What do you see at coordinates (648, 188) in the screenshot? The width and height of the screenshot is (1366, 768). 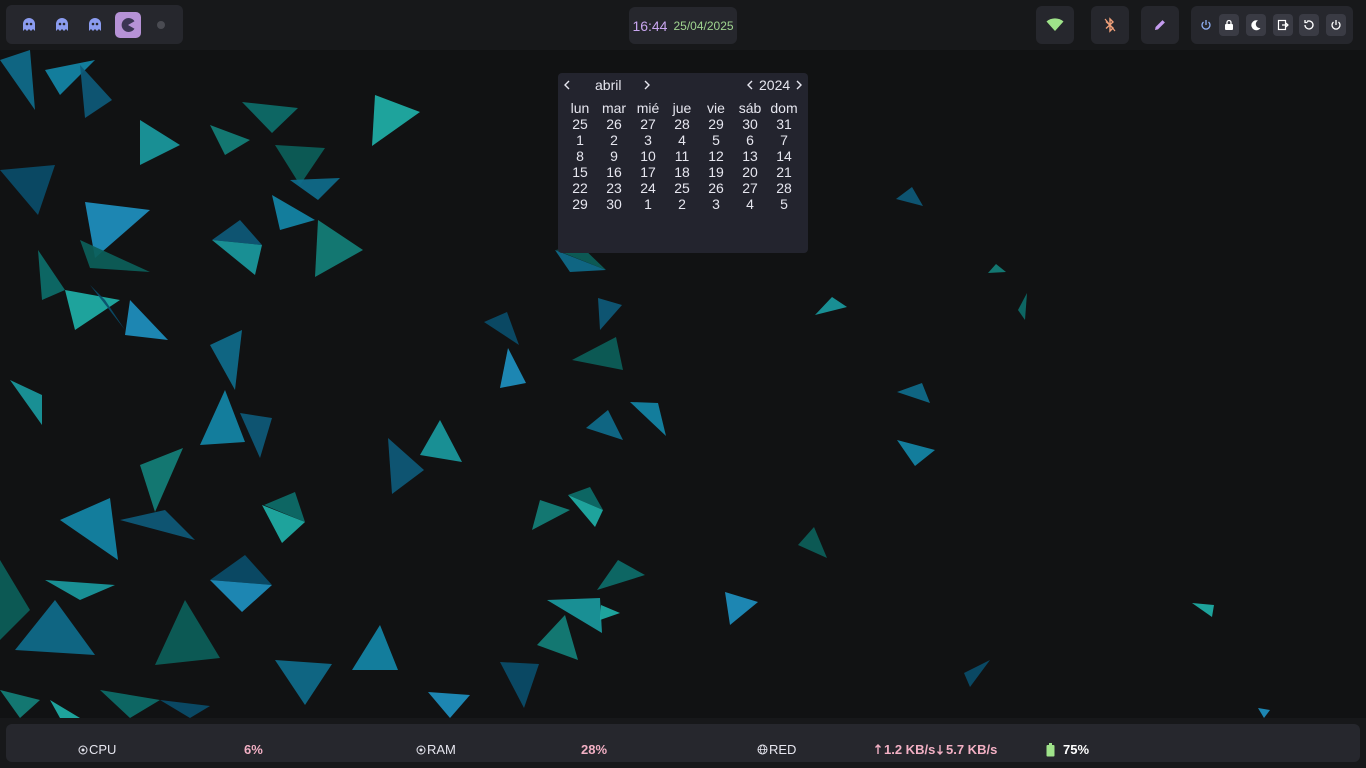 I see `calendar-day: 24` at bounding box center [648, 188].